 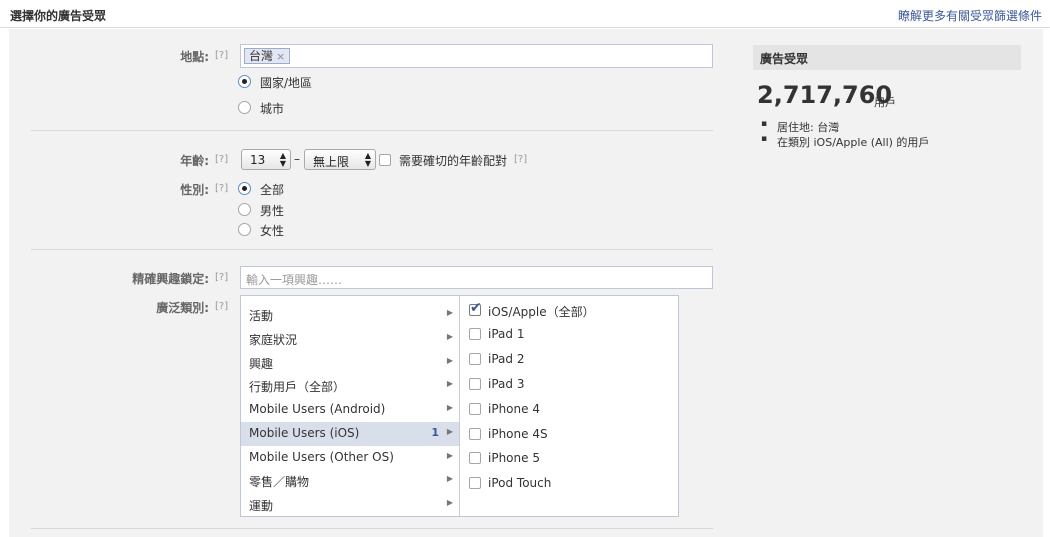 What do you see at coordinates (286, 83) in the screenshot?
I see `radio-country-label: 國家/地區` at bounding box center [286, 83].